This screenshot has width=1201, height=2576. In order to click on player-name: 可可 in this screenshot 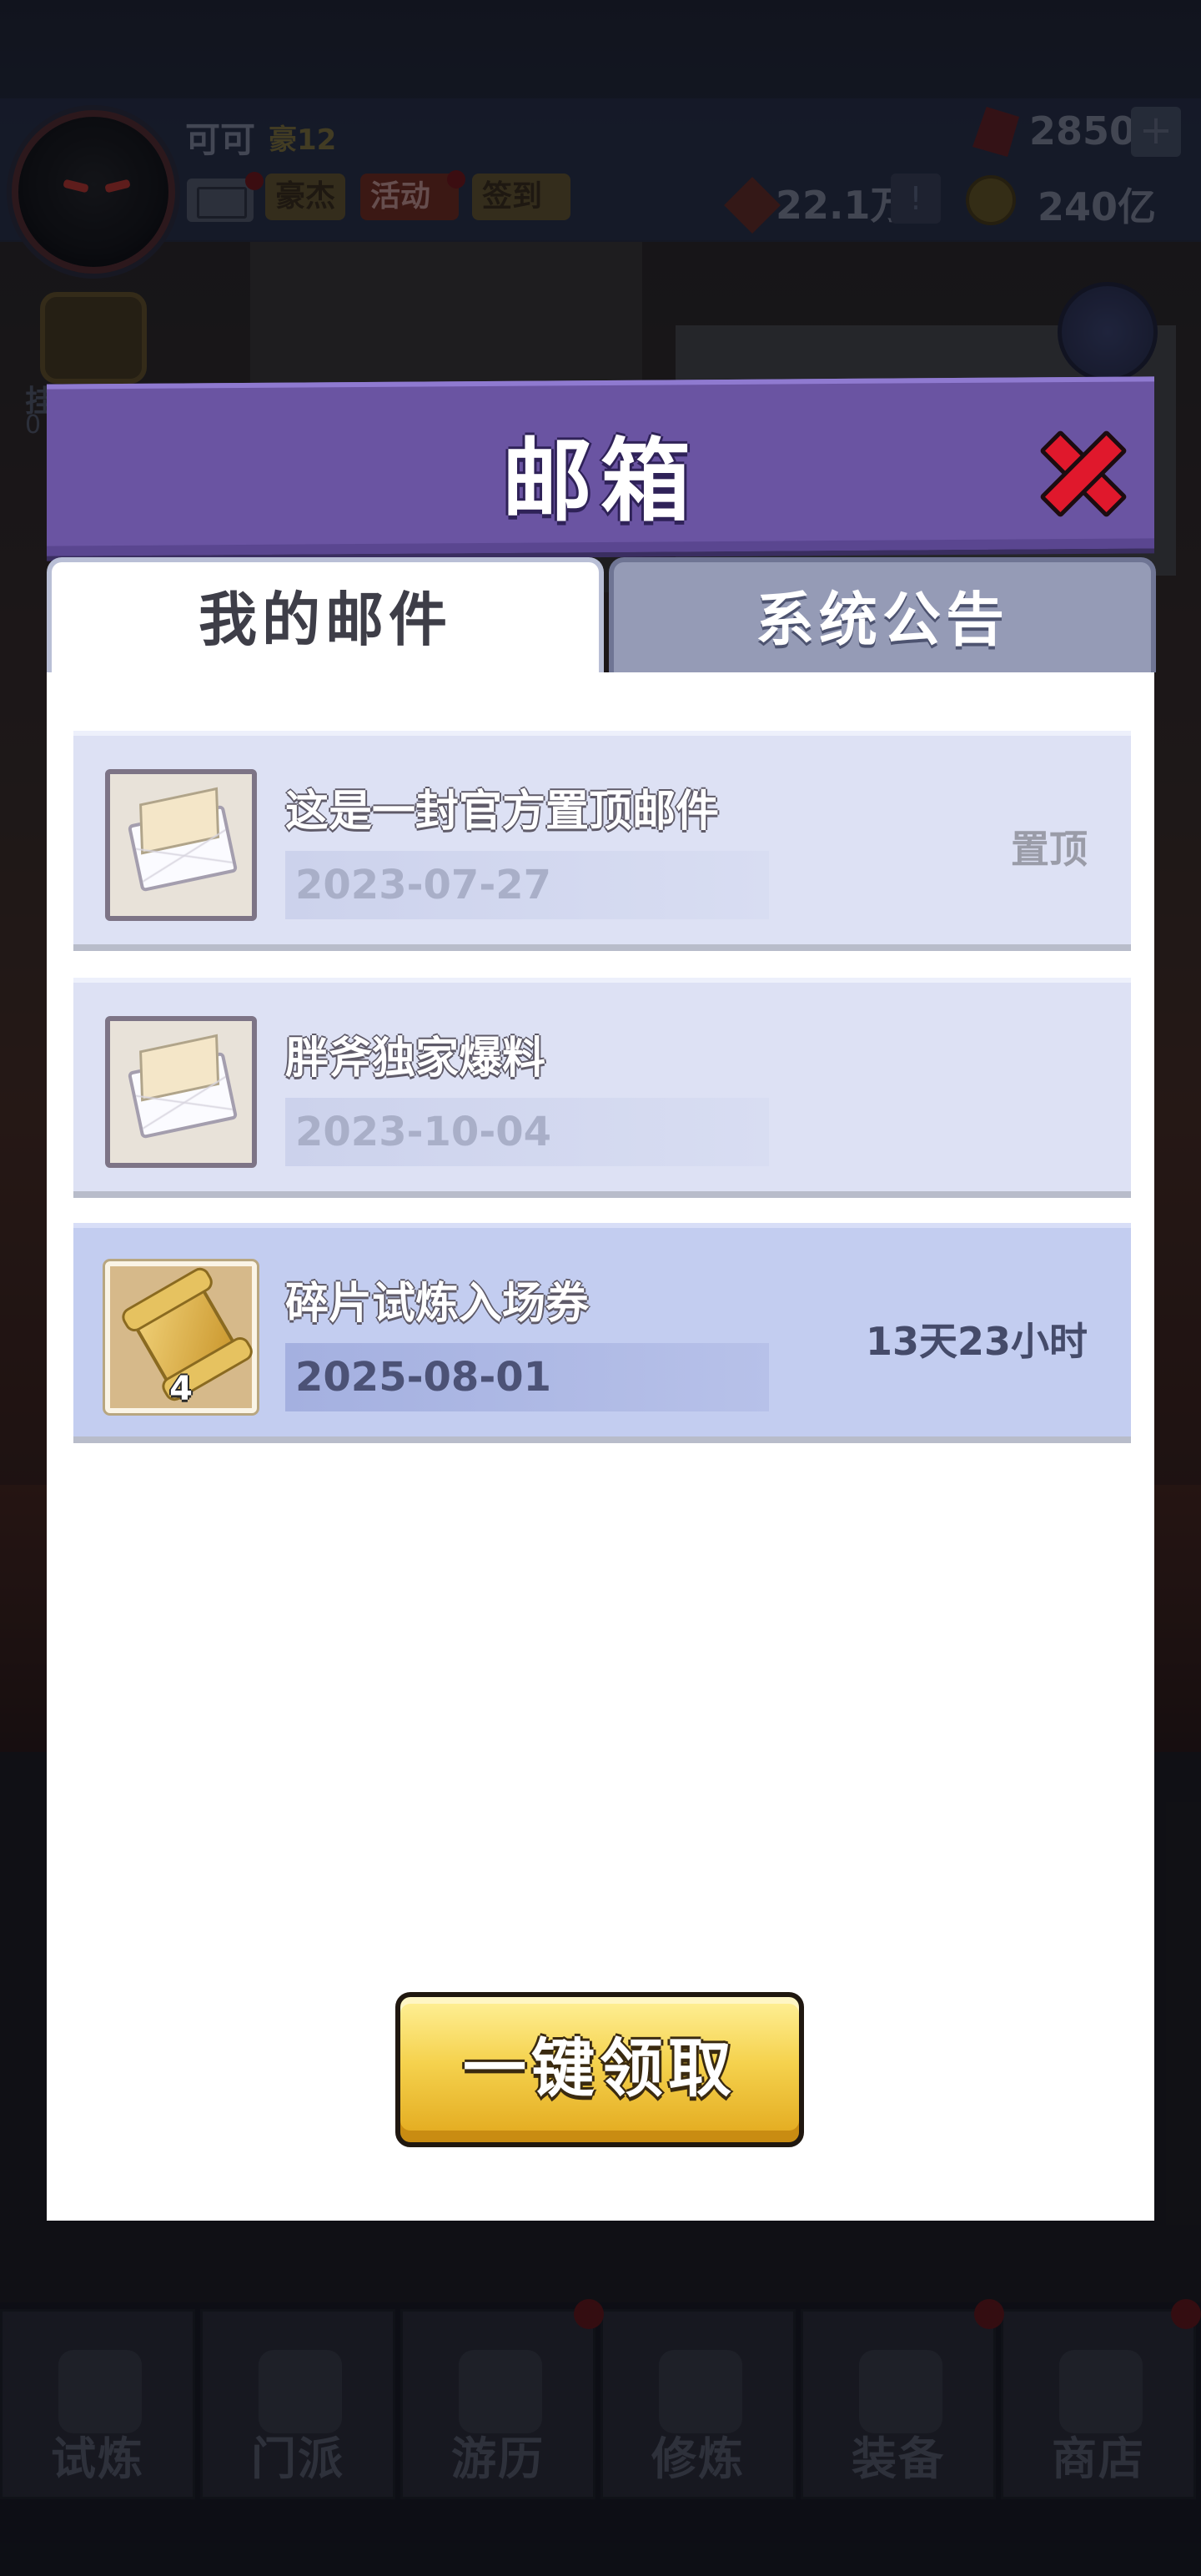, I will do `click(220, 139)`.